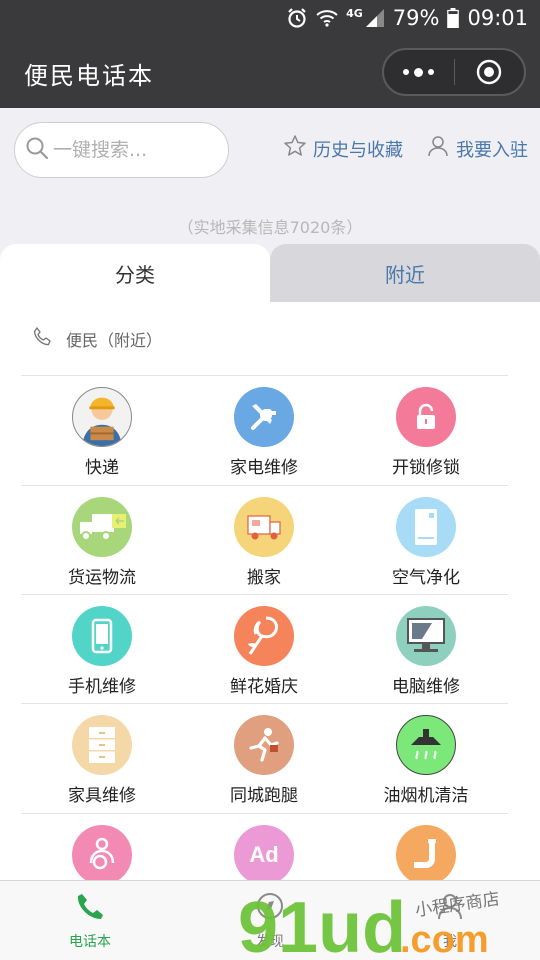 The width and height of the screenshot is (540, 960). What do you see at coordinates (102, 636) in the screenshot?
I see `phone-icon` at bounding box center [102, 636].